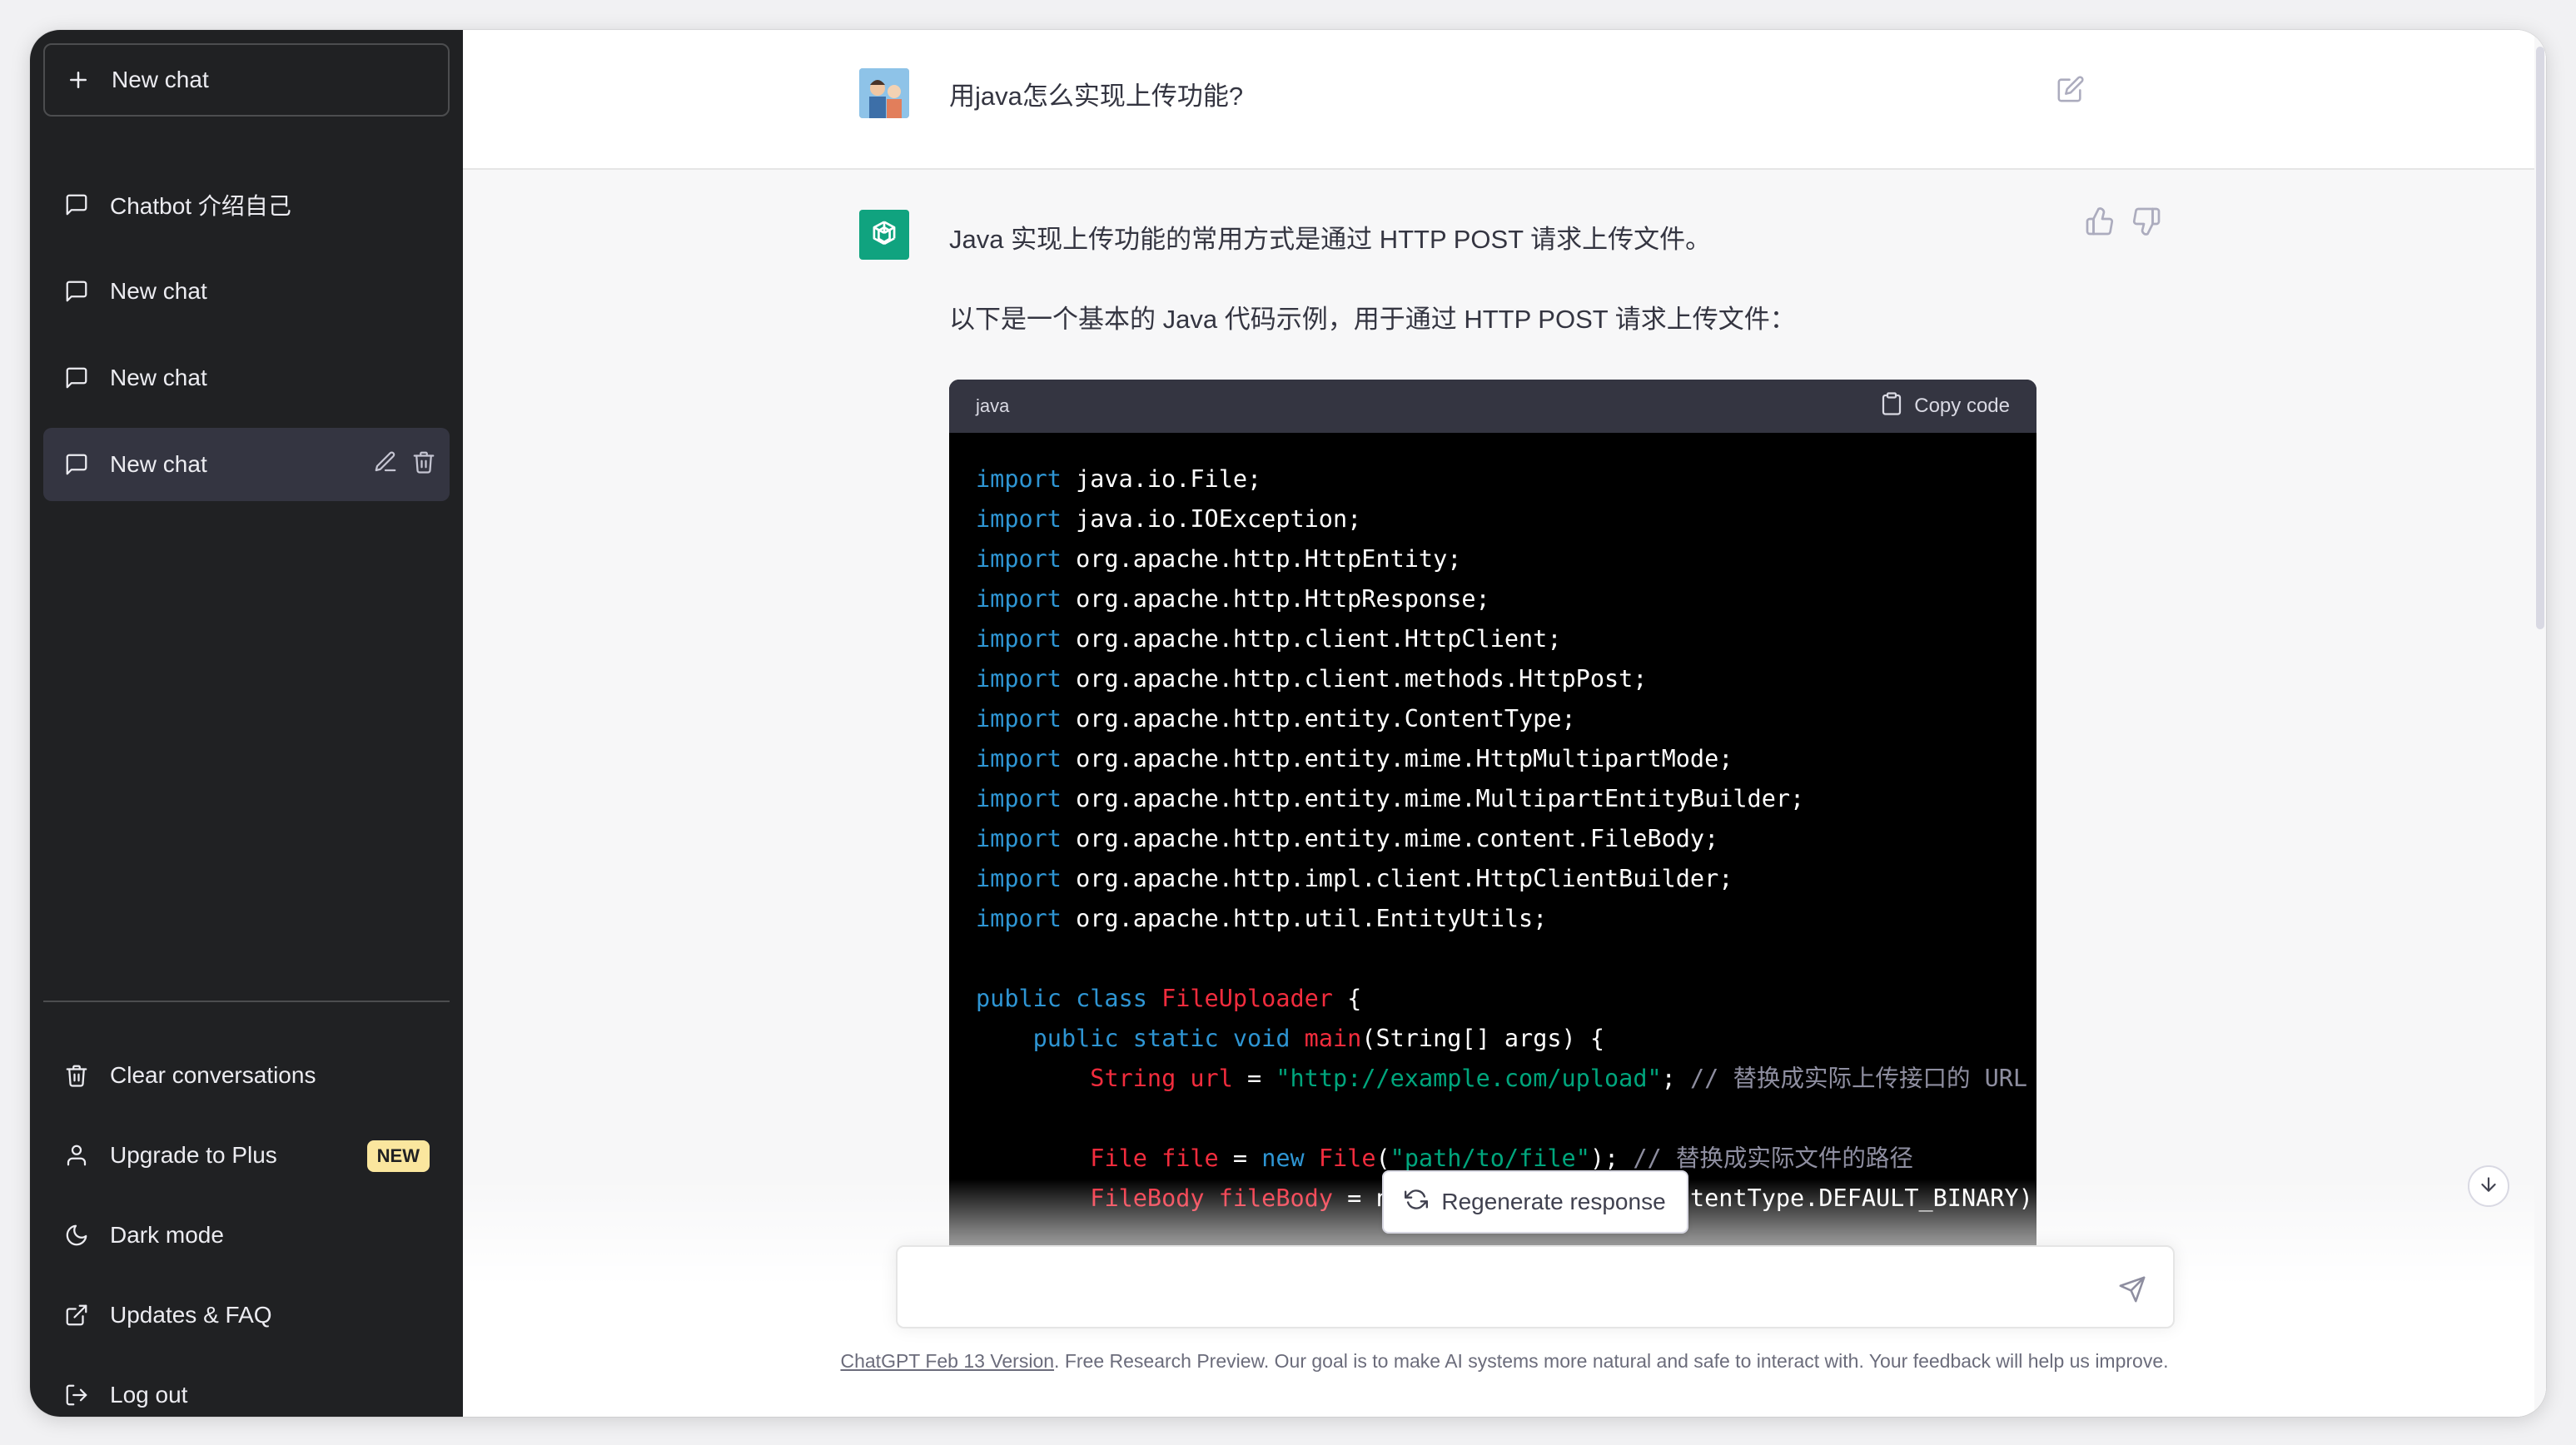 This screenshot has height=1445, width=2576. What do you see at coordinates (1262, 918) in the screenshot?
I see `code-line: import org.apache.http.util.EntityUtils;` at bounding box center [1262, 918].